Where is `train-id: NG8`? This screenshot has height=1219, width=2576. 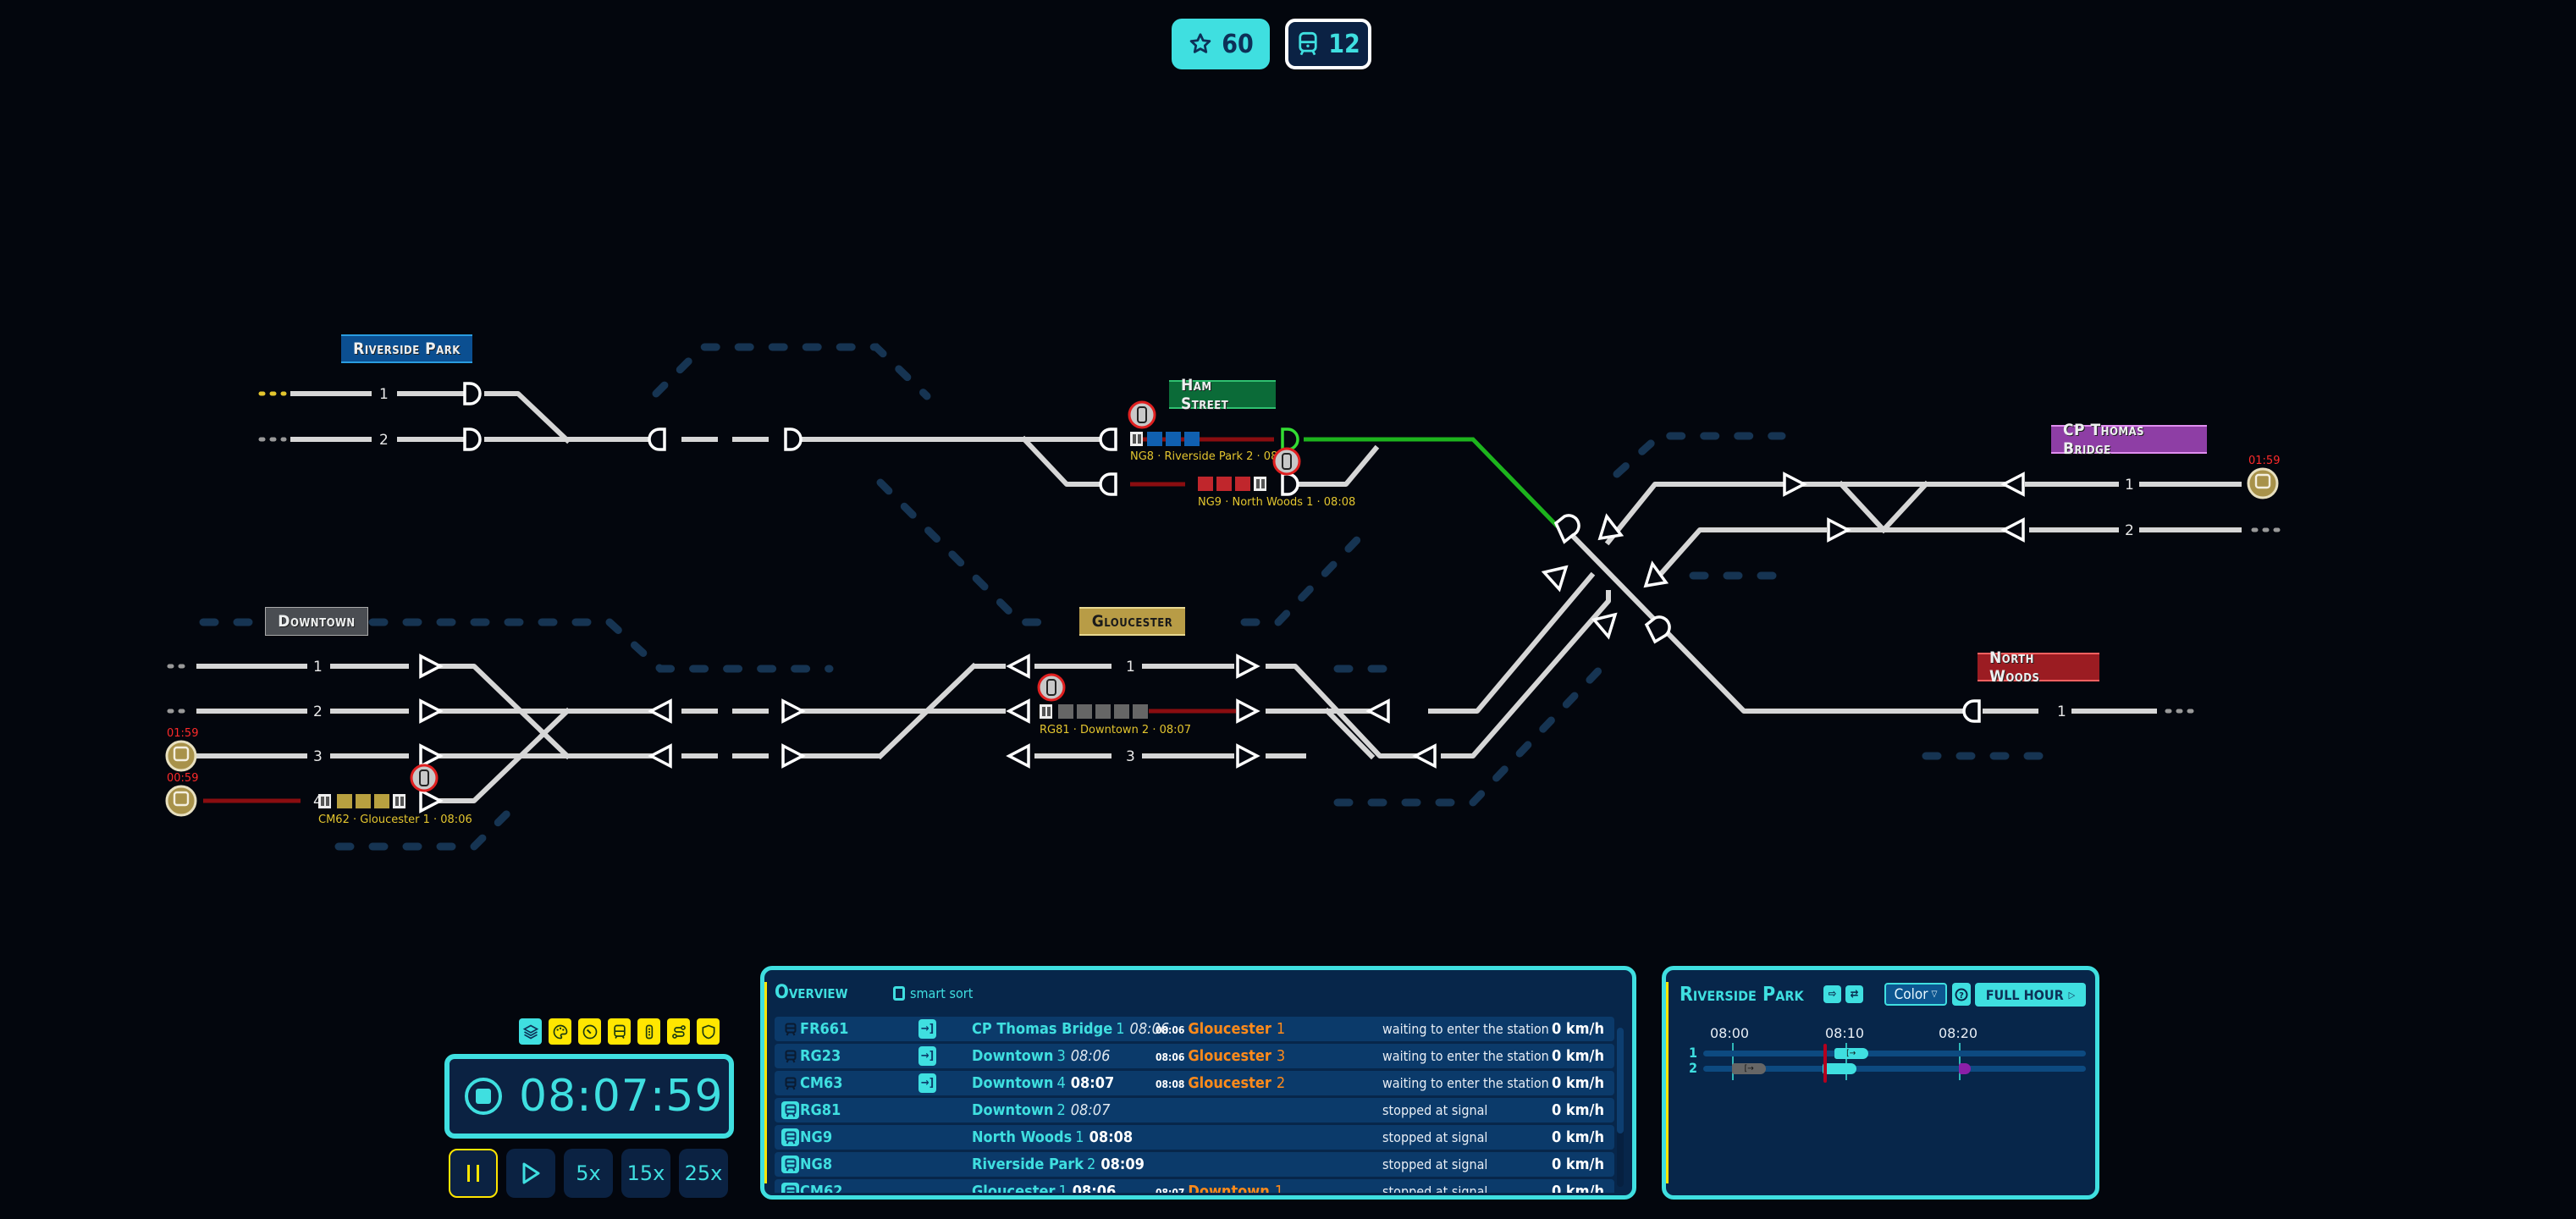
train-id: NG8 is located at coordinates (817, 1164).